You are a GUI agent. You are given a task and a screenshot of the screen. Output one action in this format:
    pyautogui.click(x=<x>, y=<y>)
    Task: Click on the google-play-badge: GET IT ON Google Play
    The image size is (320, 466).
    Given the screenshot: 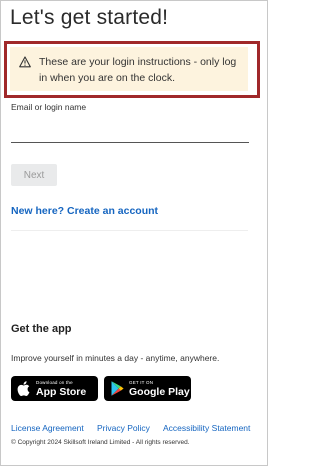 What is the action you would take?
    pyautogui.click(x=147, y=388)
    